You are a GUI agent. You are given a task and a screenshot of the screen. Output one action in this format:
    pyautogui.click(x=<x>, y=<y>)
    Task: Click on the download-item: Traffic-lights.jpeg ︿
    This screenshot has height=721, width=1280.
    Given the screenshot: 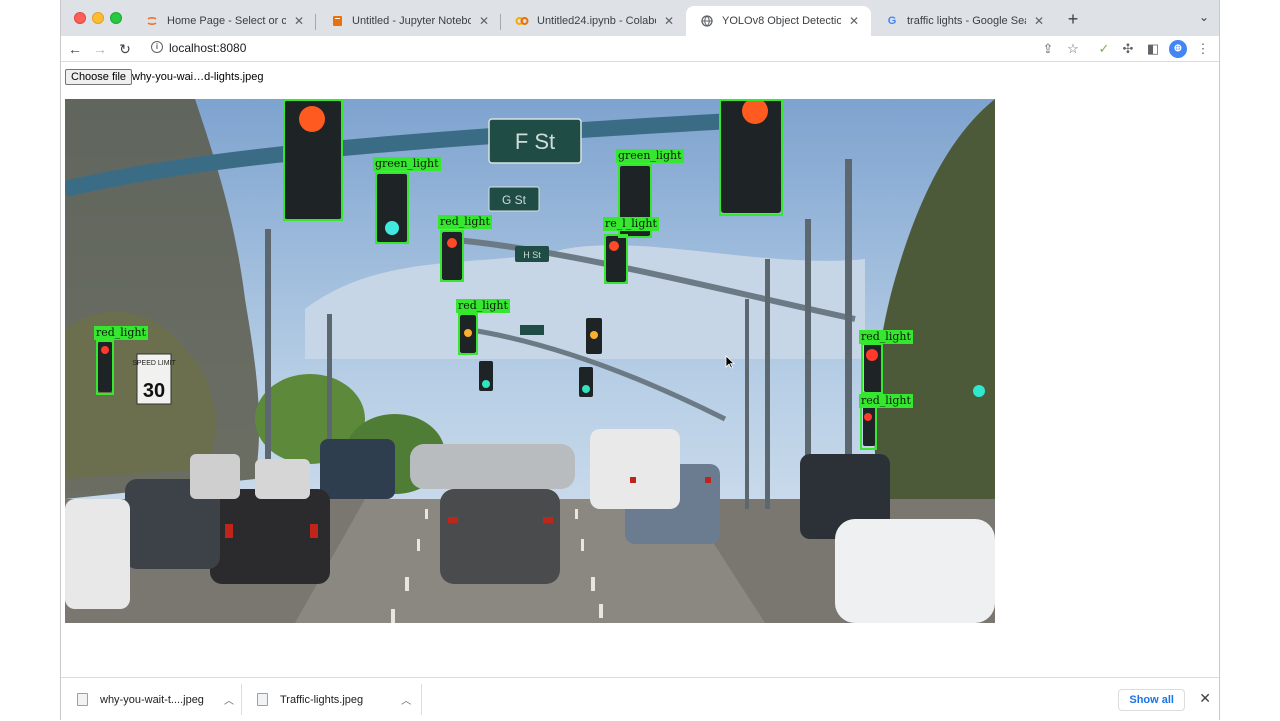 What is the action you would take?
    pyautogui.click(x=334, y=699)
    